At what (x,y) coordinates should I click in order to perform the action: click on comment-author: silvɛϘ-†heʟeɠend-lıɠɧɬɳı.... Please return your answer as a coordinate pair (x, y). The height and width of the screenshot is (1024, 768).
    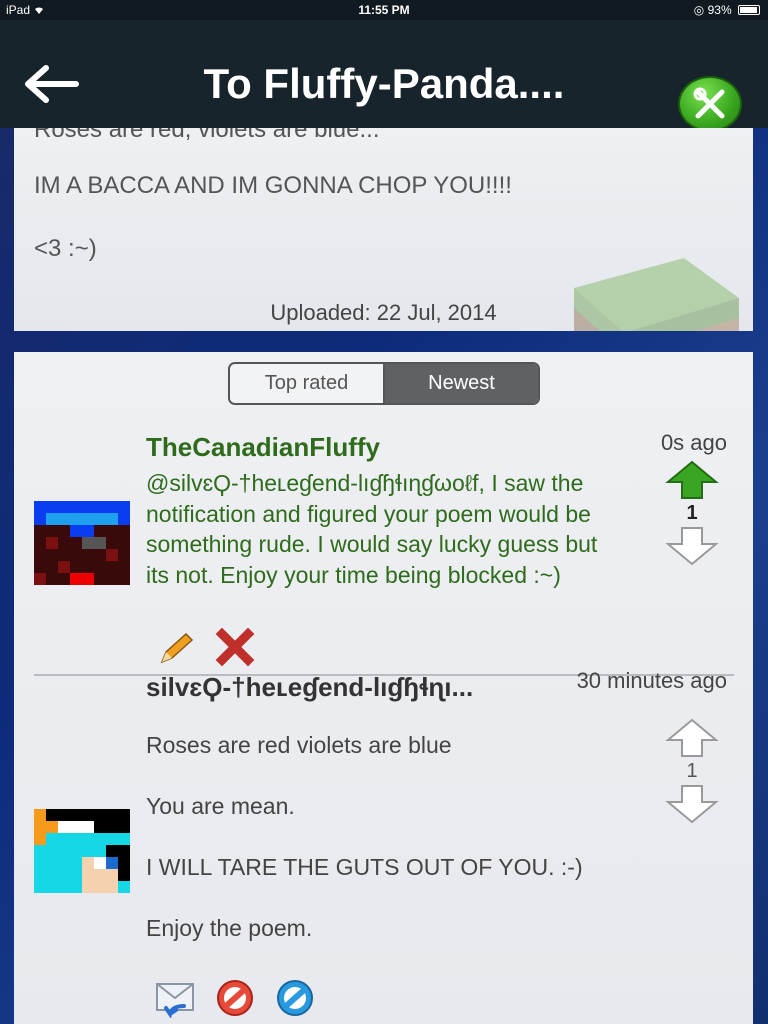
    Looking at the image, I should click on (309, 687).